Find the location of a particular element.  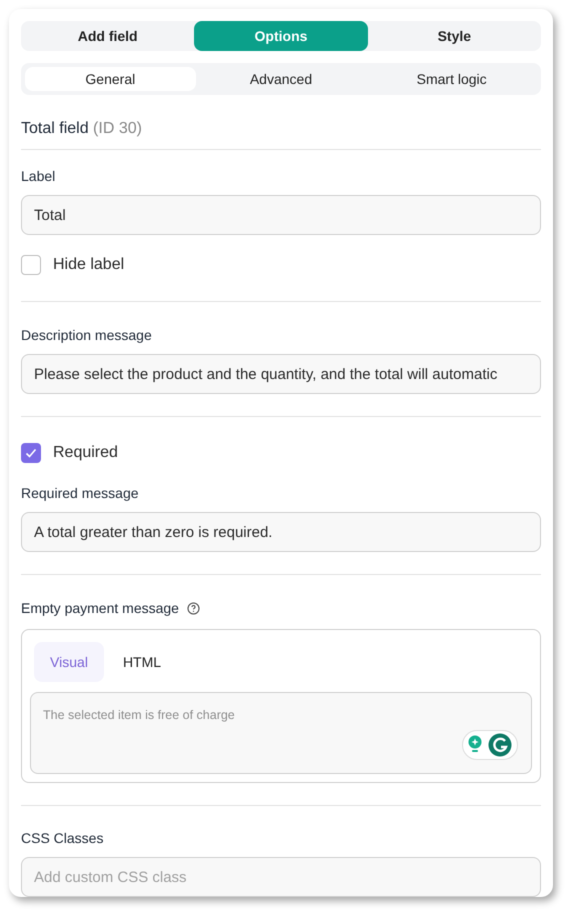

field-label: Required message is located at coordinates (80, 493).